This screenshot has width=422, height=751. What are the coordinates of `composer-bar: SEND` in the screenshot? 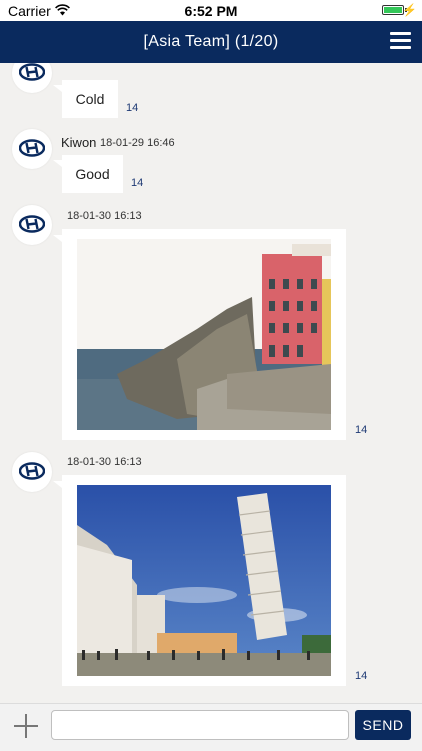 It's located at (211, 727).